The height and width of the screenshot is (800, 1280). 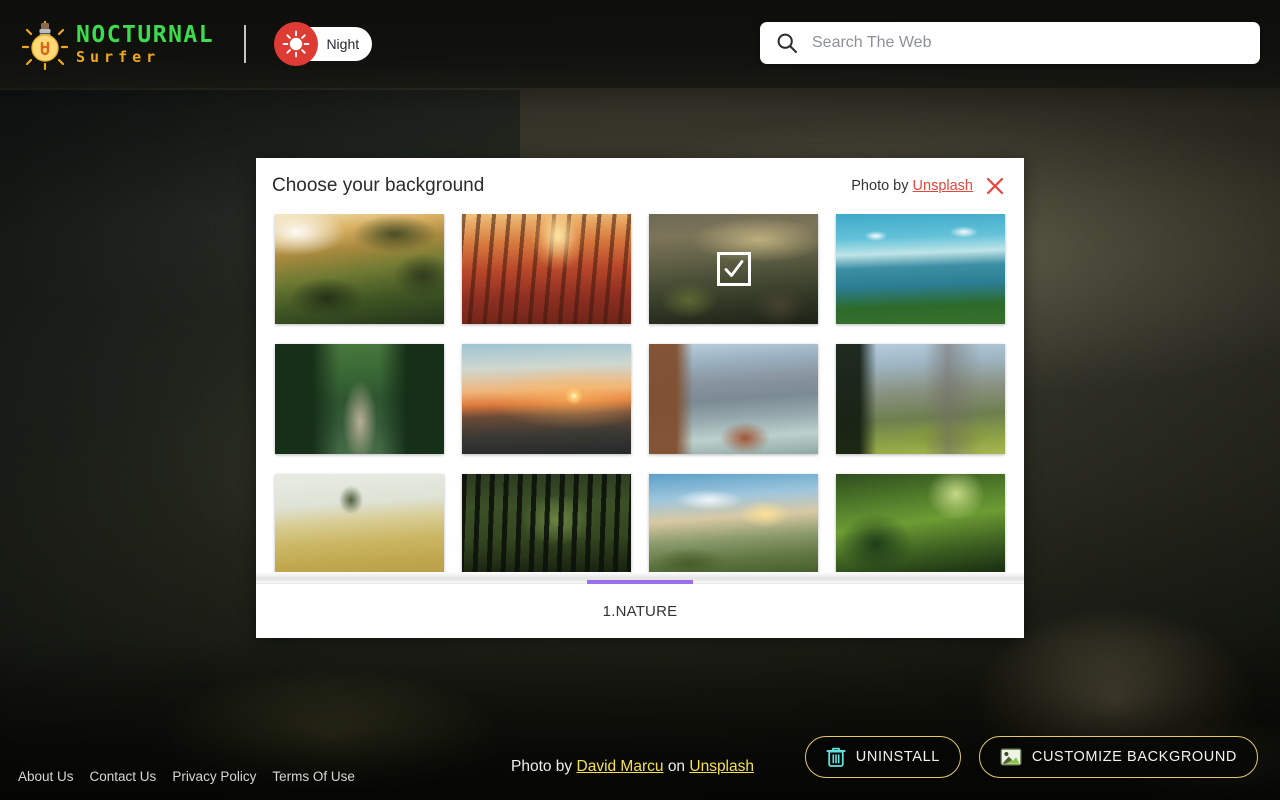 I want to click on background-thumbnail-selected, so click(x=733, y=269).